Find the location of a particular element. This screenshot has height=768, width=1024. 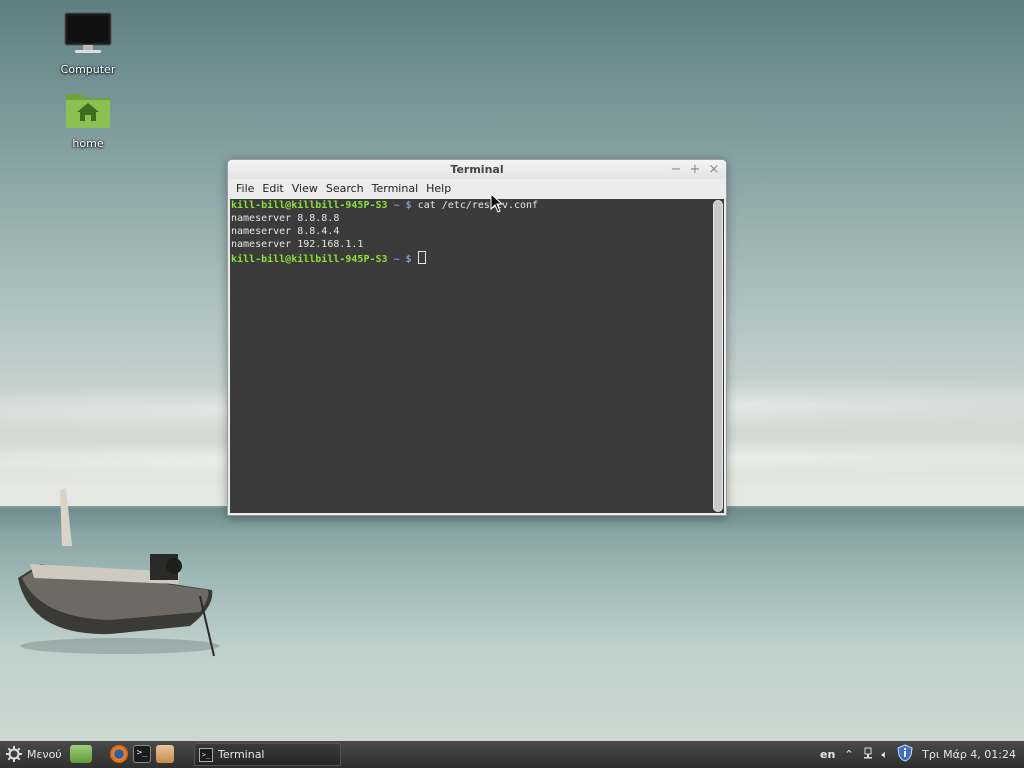

task-label: Terminal is located at coordinates (241, 754).